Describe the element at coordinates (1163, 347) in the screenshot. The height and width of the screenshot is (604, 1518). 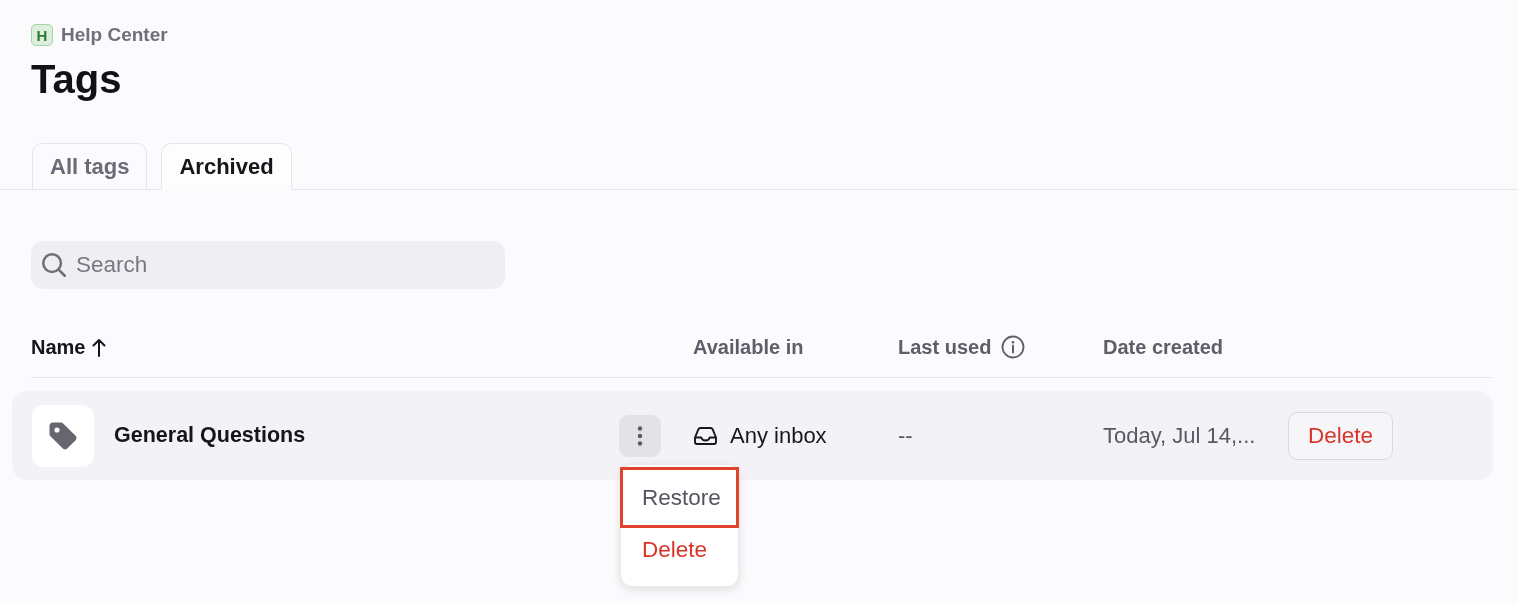
I see `column-header: Date created` at that location.